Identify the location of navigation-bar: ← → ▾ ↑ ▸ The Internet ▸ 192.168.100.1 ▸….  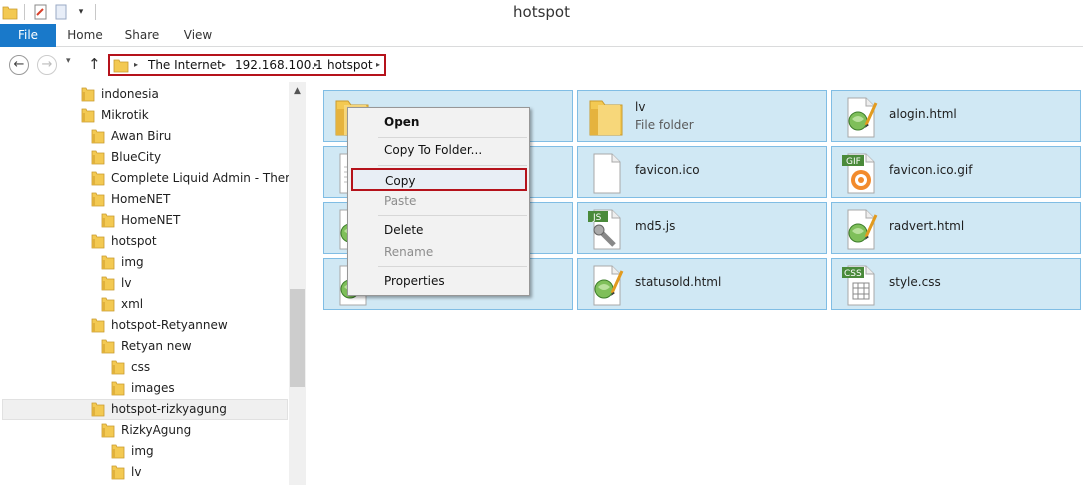
(541, 65).